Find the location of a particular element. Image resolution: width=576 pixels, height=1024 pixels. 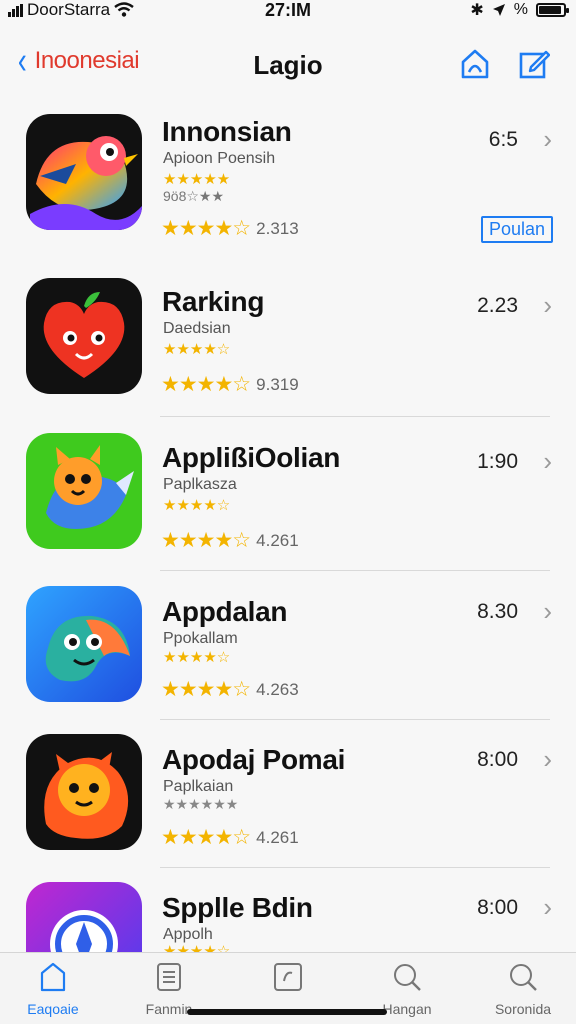

status-badge: Poulan is located at coordinates (516, 229).